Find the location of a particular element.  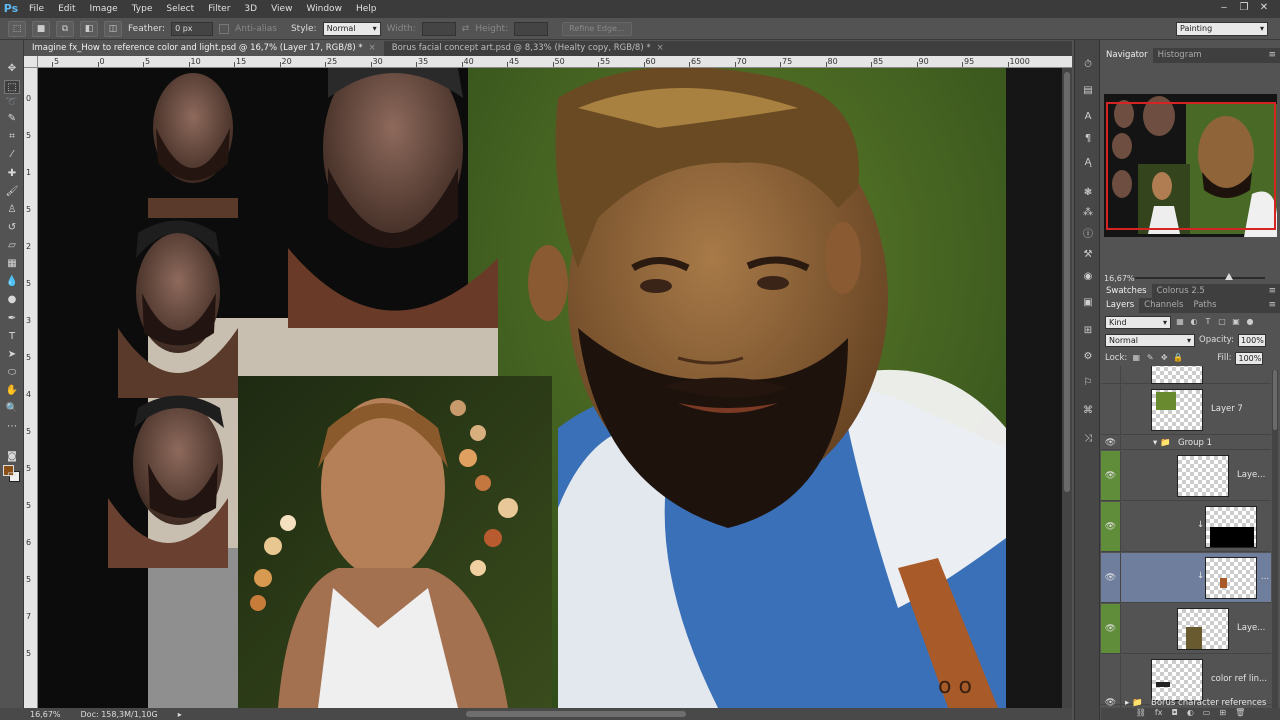

restore-icon: ❐ is located at coordinates (1244, 8).